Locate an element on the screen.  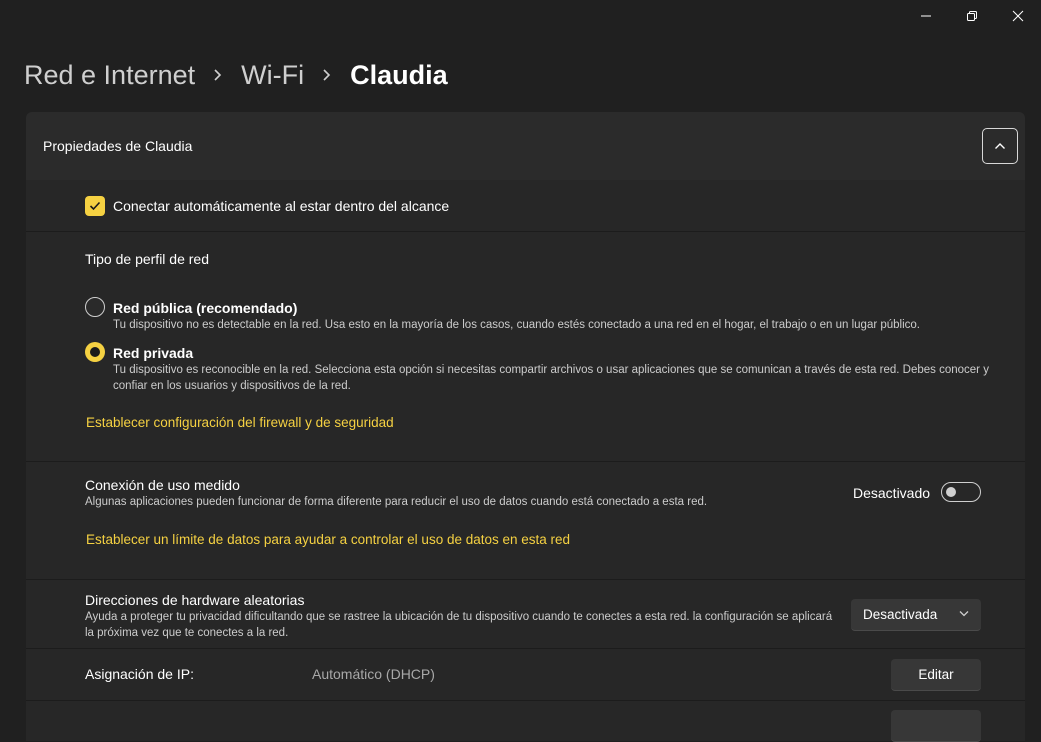
private-network-radio is located at coordinates (95, 352).